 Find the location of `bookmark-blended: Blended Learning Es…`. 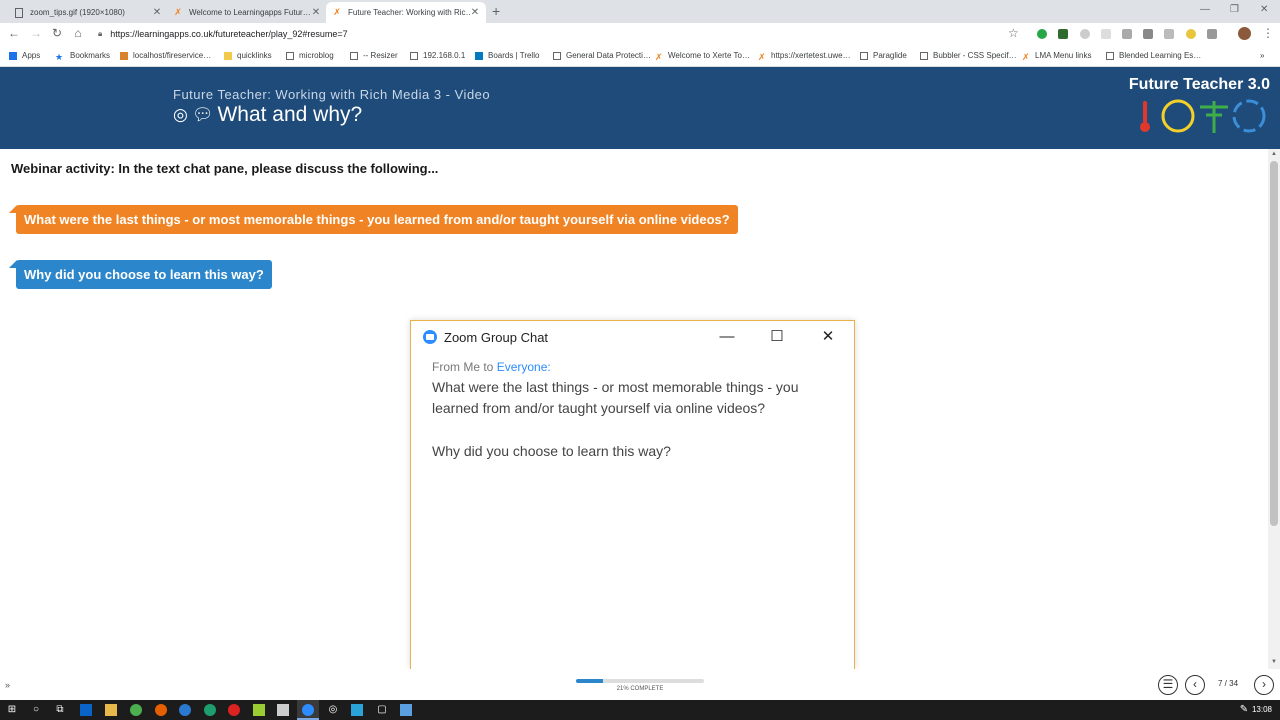

bookmark-blended: Blended Learning Es… is located at coordinates (1153, 55).